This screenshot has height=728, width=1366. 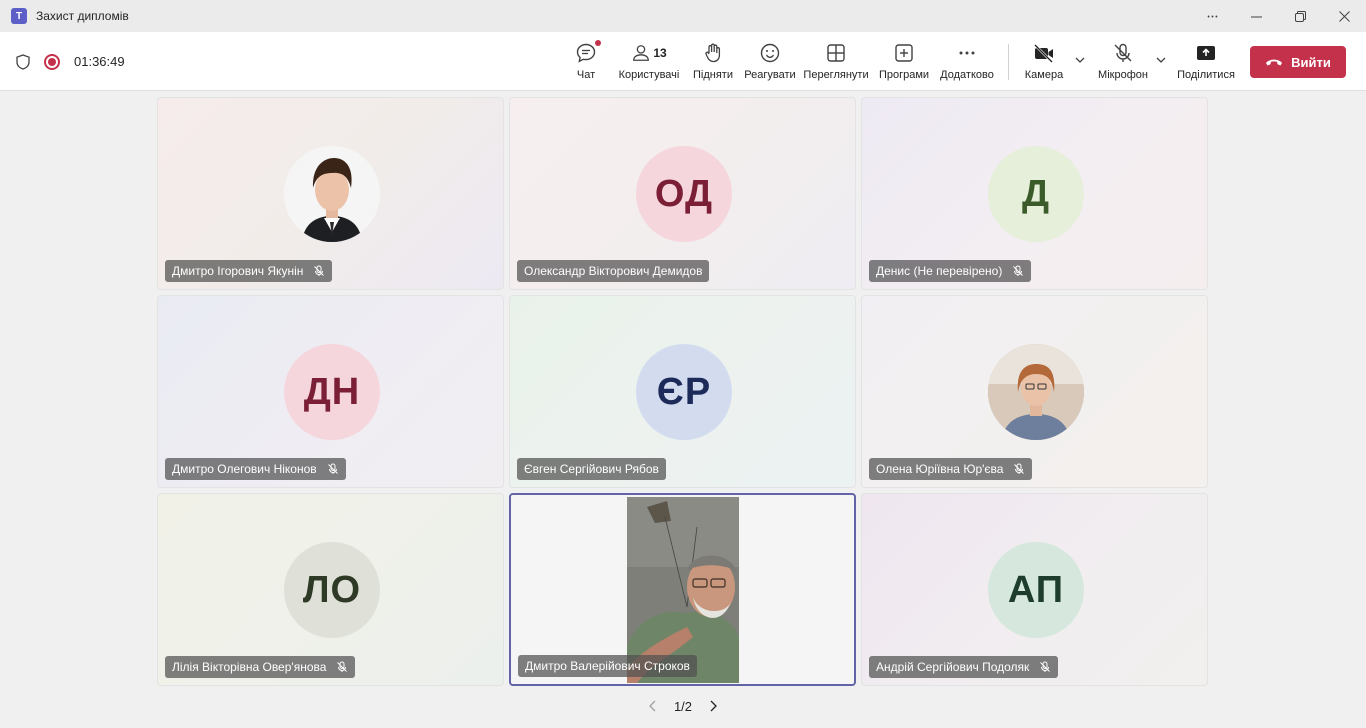 I want to click on apps-button: Програми, so click(x=904, y=60).